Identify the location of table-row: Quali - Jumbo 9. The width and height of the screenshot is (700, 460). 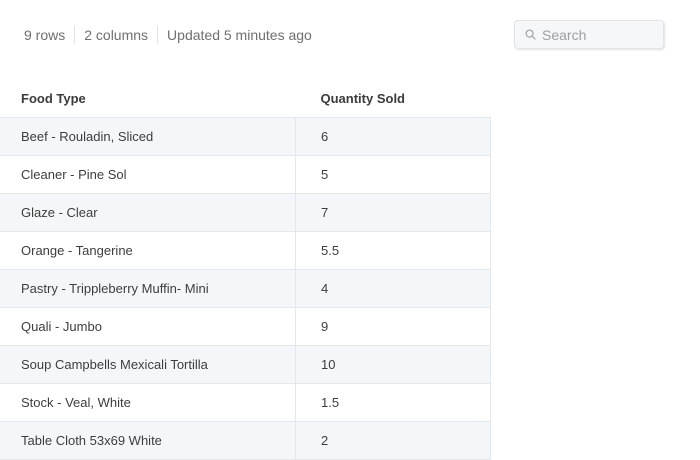
(245, 326).